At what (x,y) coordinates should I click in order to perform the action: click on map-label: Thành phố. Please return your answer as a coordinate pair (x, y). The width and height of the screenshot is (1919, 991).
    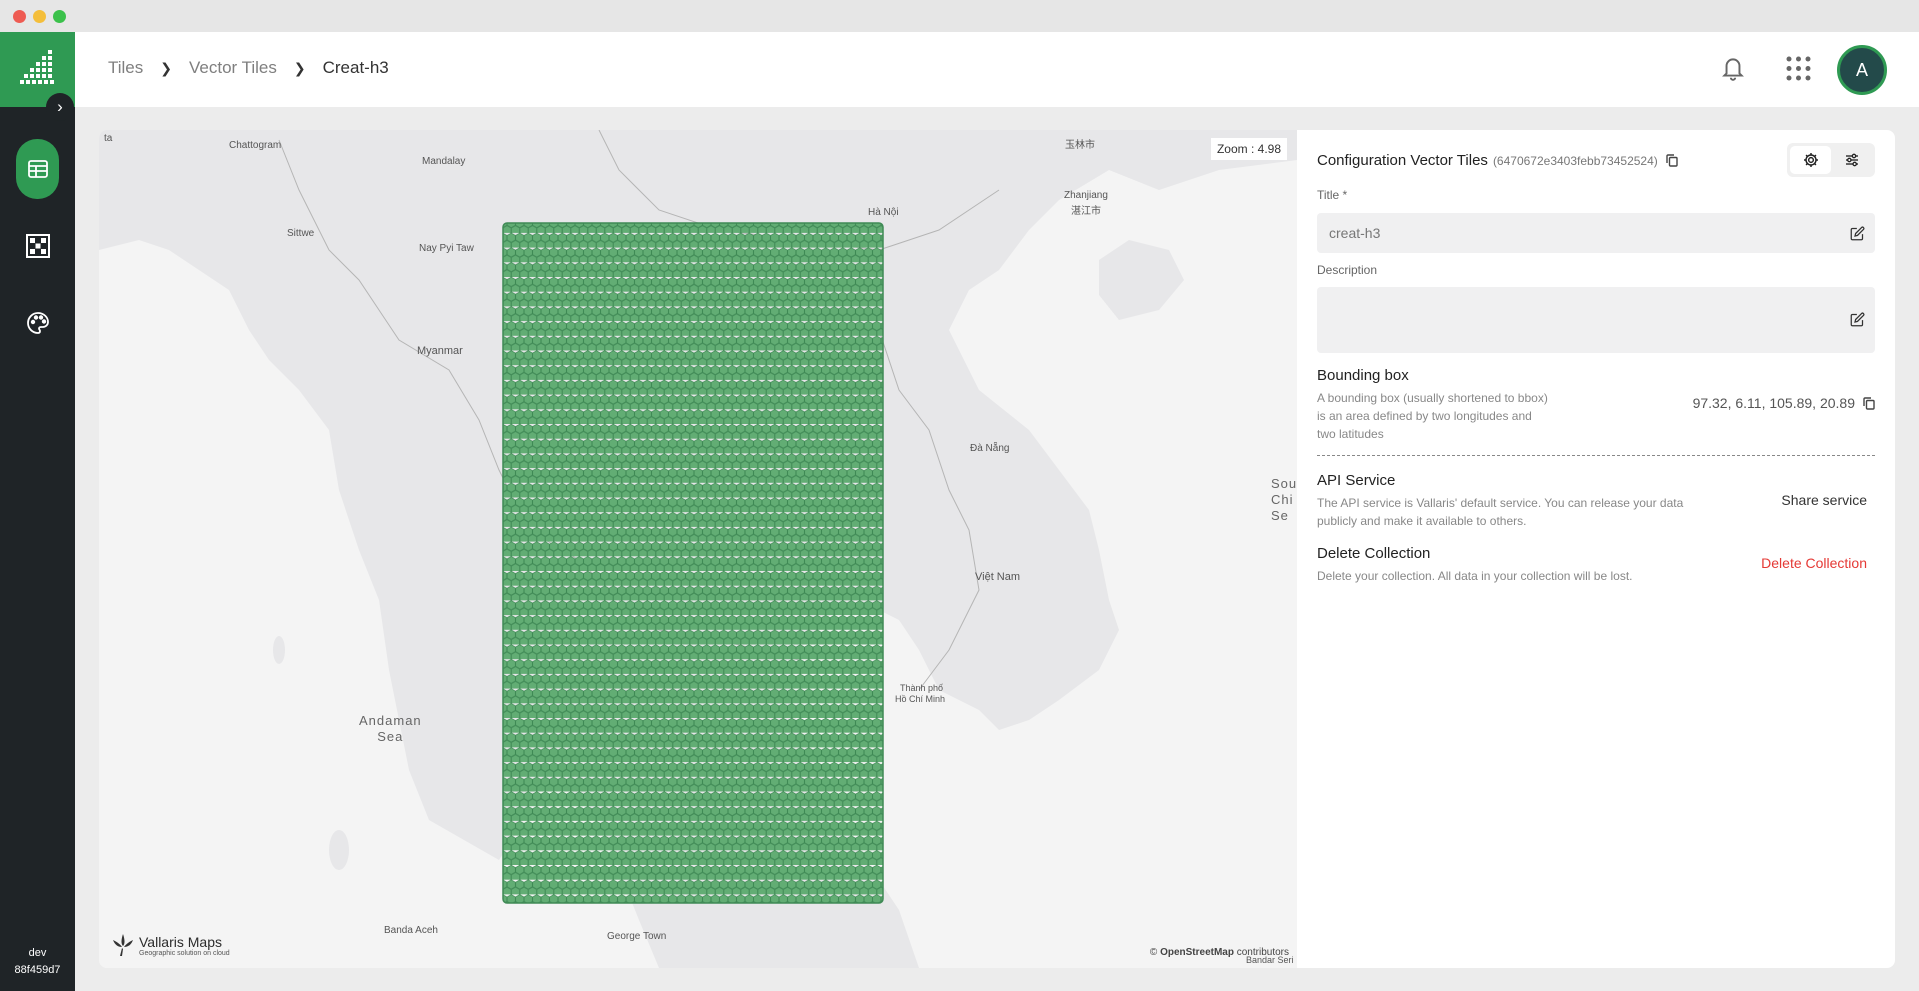
    Looking at the image, I should click on (922, 688).